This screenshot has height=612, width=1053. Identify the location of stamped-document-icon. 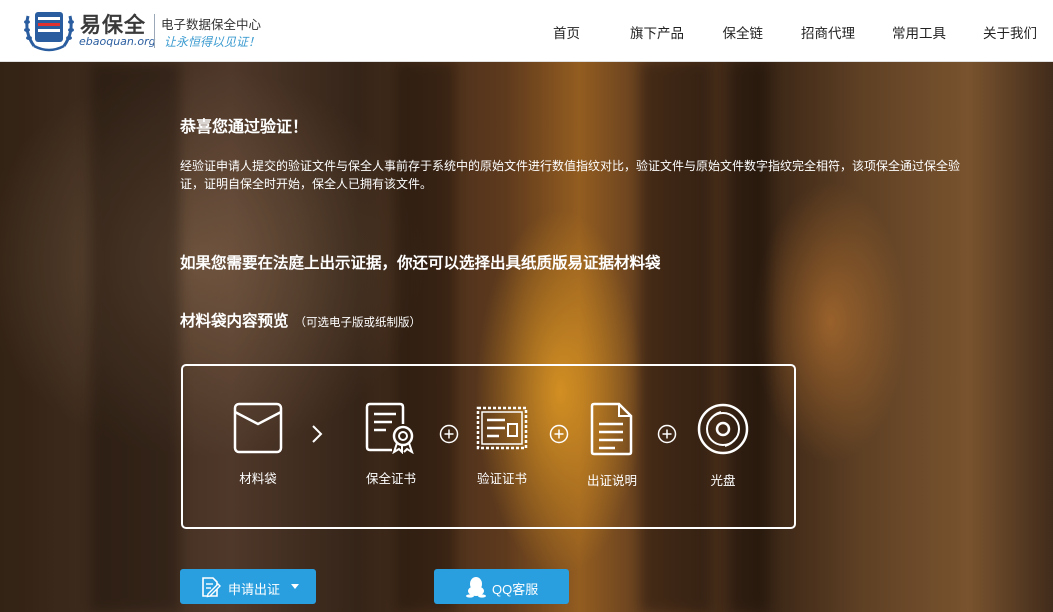
(502, 428).